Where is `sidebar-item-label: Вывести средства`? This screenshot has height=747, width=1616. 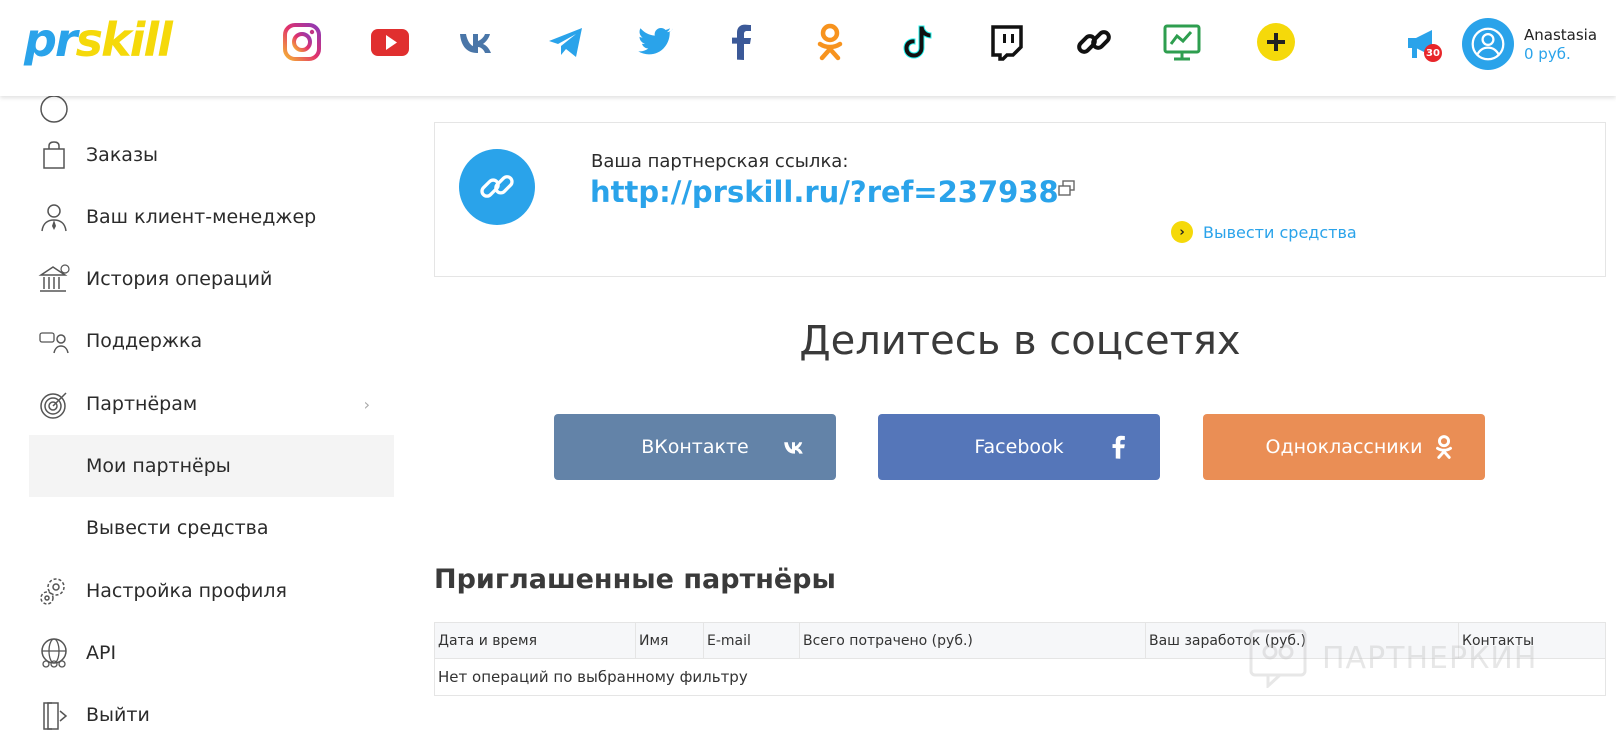
sidebar-item-label: Вывести средства is located at coordinates (177, 528).